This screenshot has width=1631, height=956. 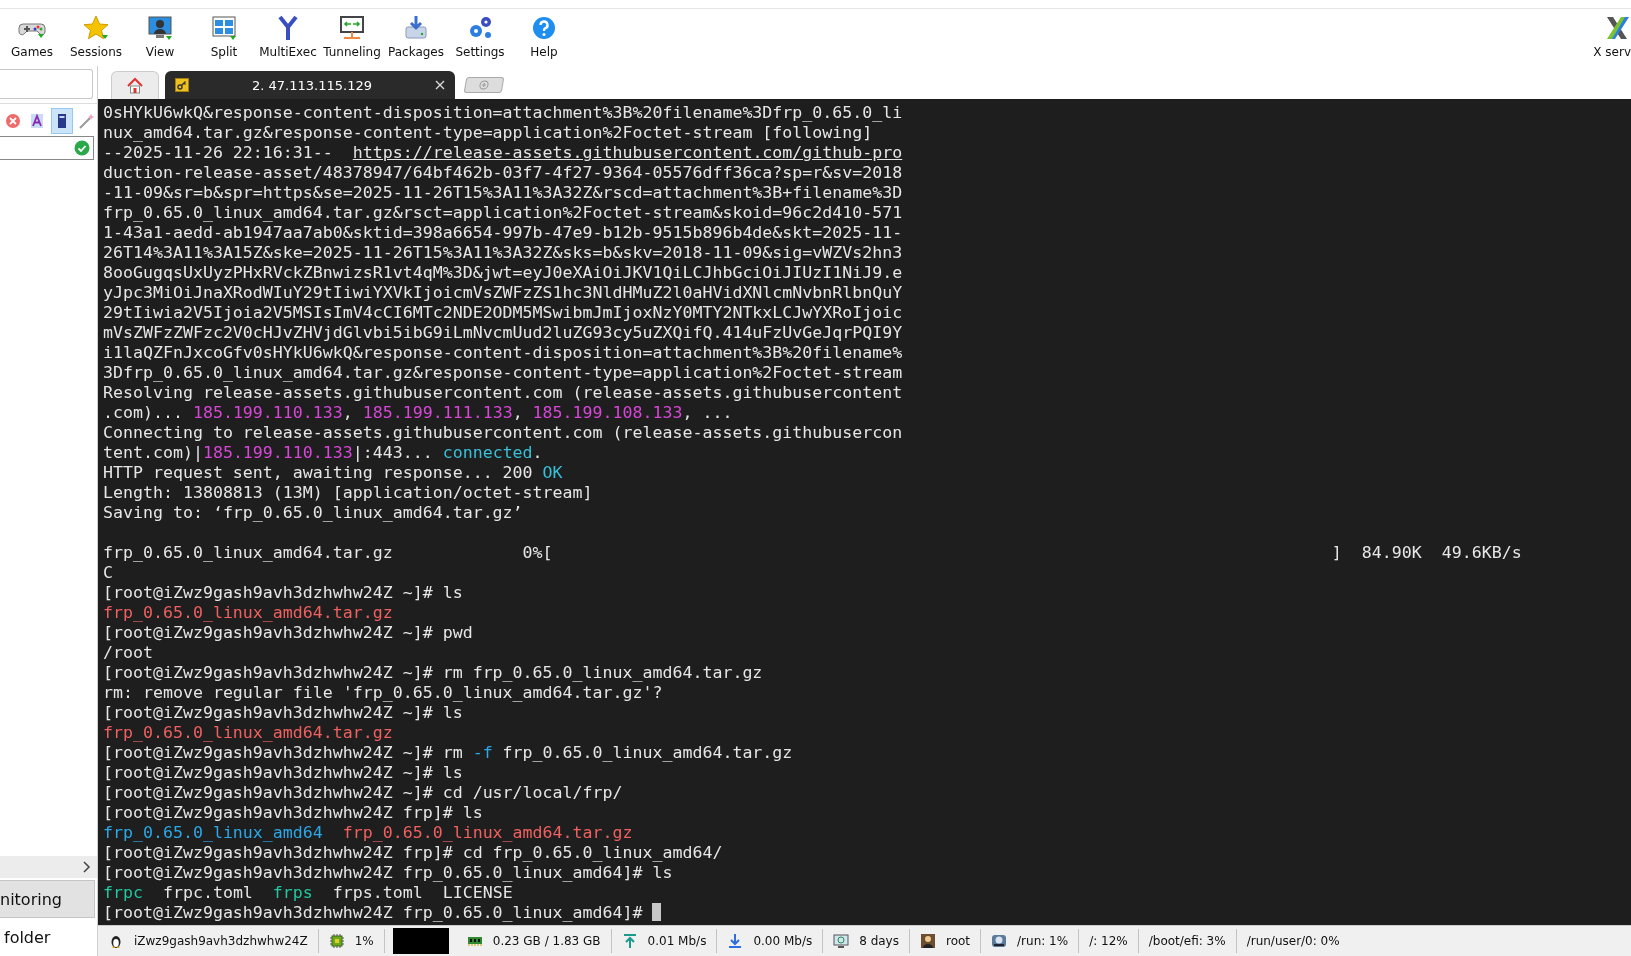 I want to click on link: https://release-assets.githubusercontent.com/github-pro, so click(x=627, y=152).